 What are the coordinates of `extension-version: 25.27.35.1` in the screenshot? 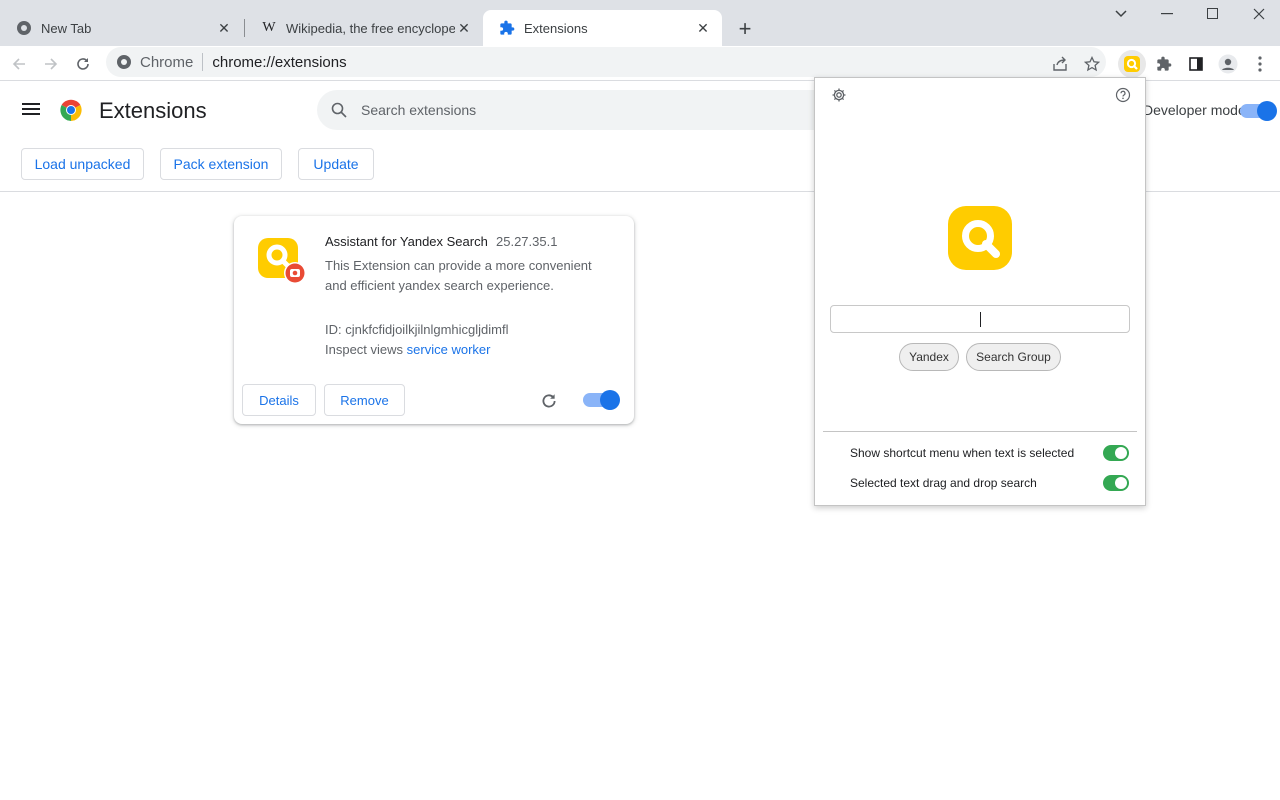 It's located at (527, 241).